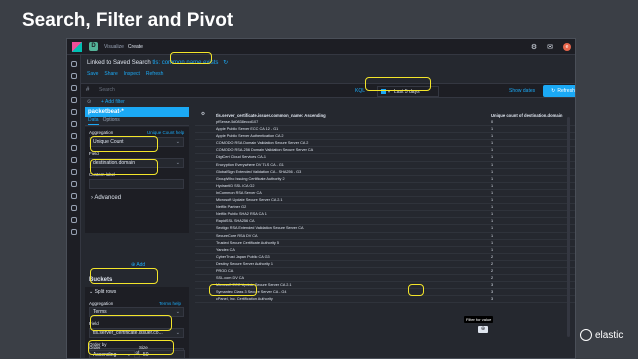  Describe the element at coordinates (568, 227) in the screenshot. I see `scrollbar` at that location.